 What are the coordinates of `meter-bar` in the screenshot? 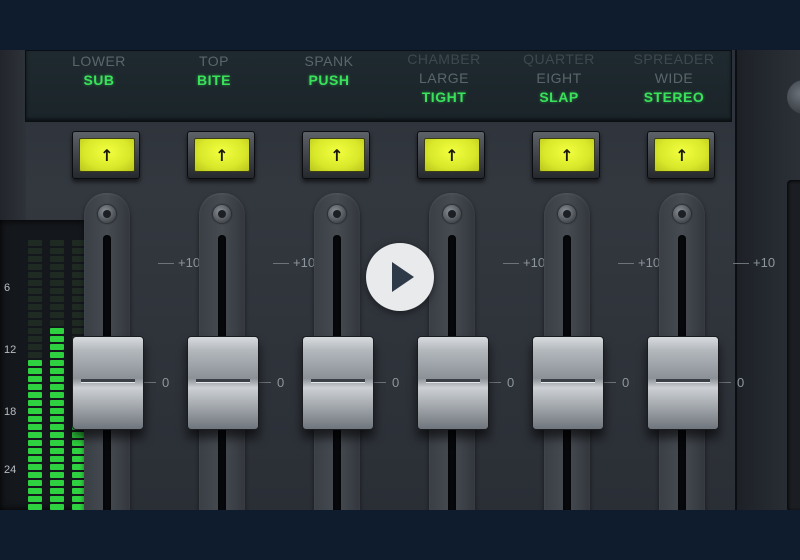 It's located at (35, 375).